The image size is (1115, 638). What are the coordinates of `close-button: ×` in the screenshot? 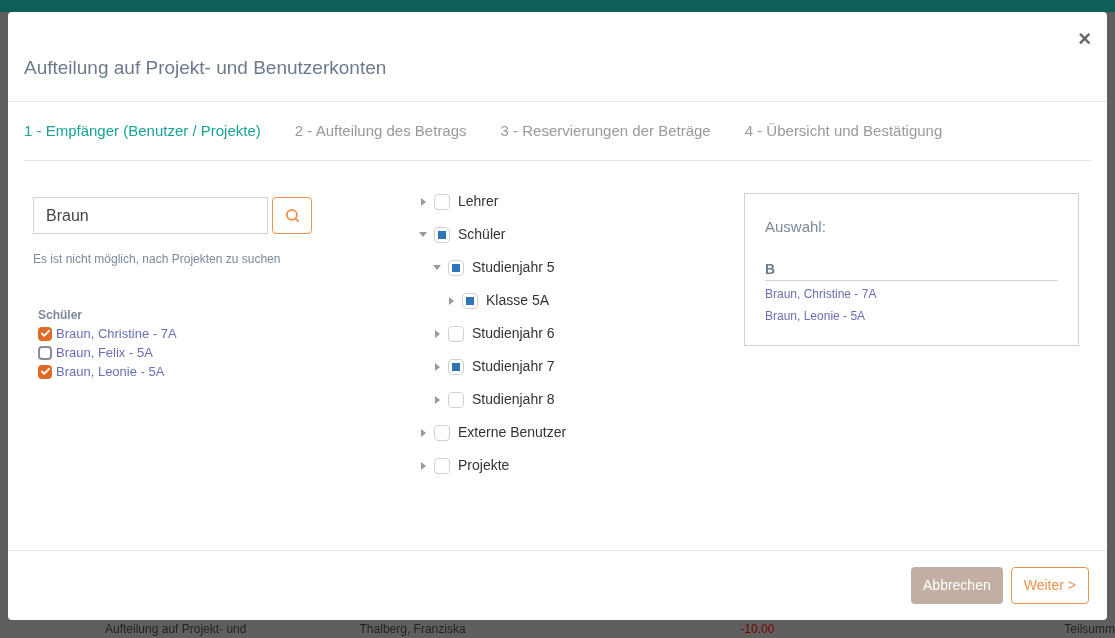 It's located at (1084, 39).